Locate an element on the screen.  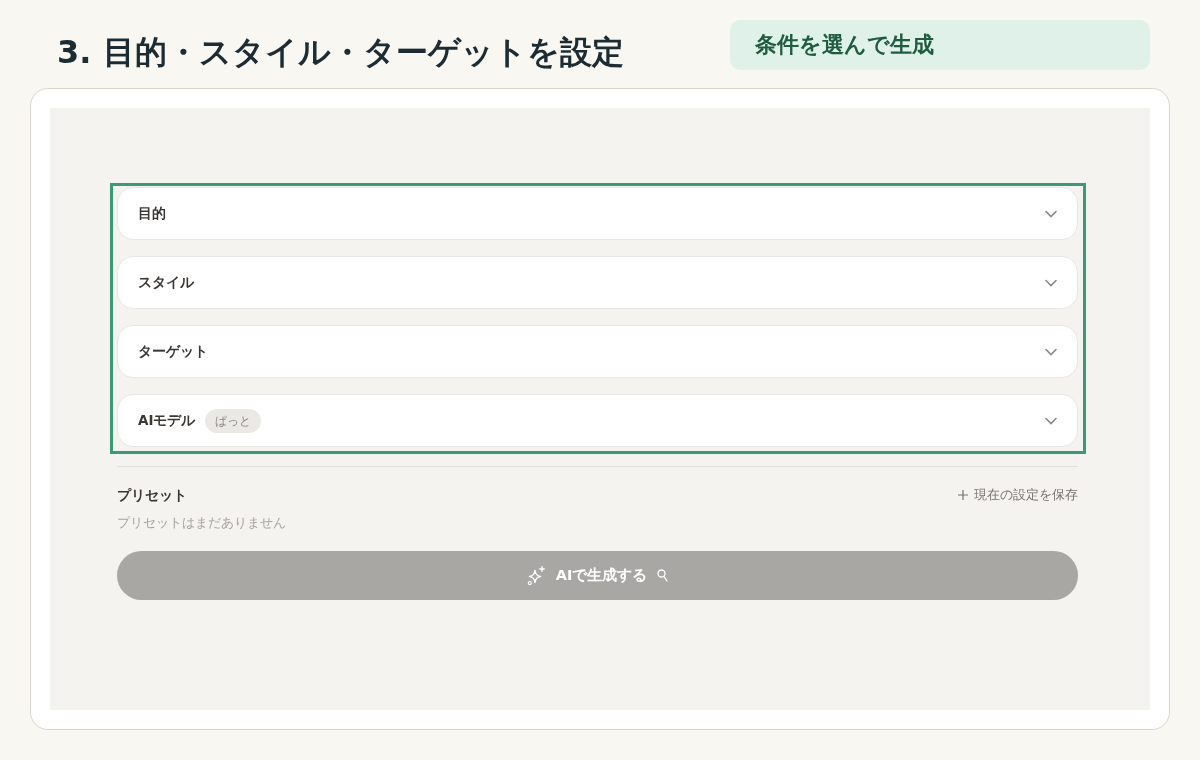
magnifier-icon is located at coordinates (663, 575).